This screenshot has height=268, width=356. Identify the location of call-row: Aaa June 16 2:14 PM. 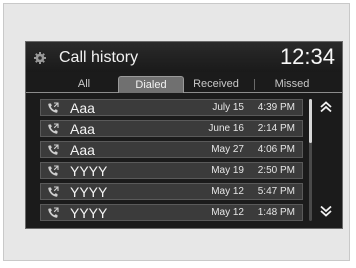
(171, 128).